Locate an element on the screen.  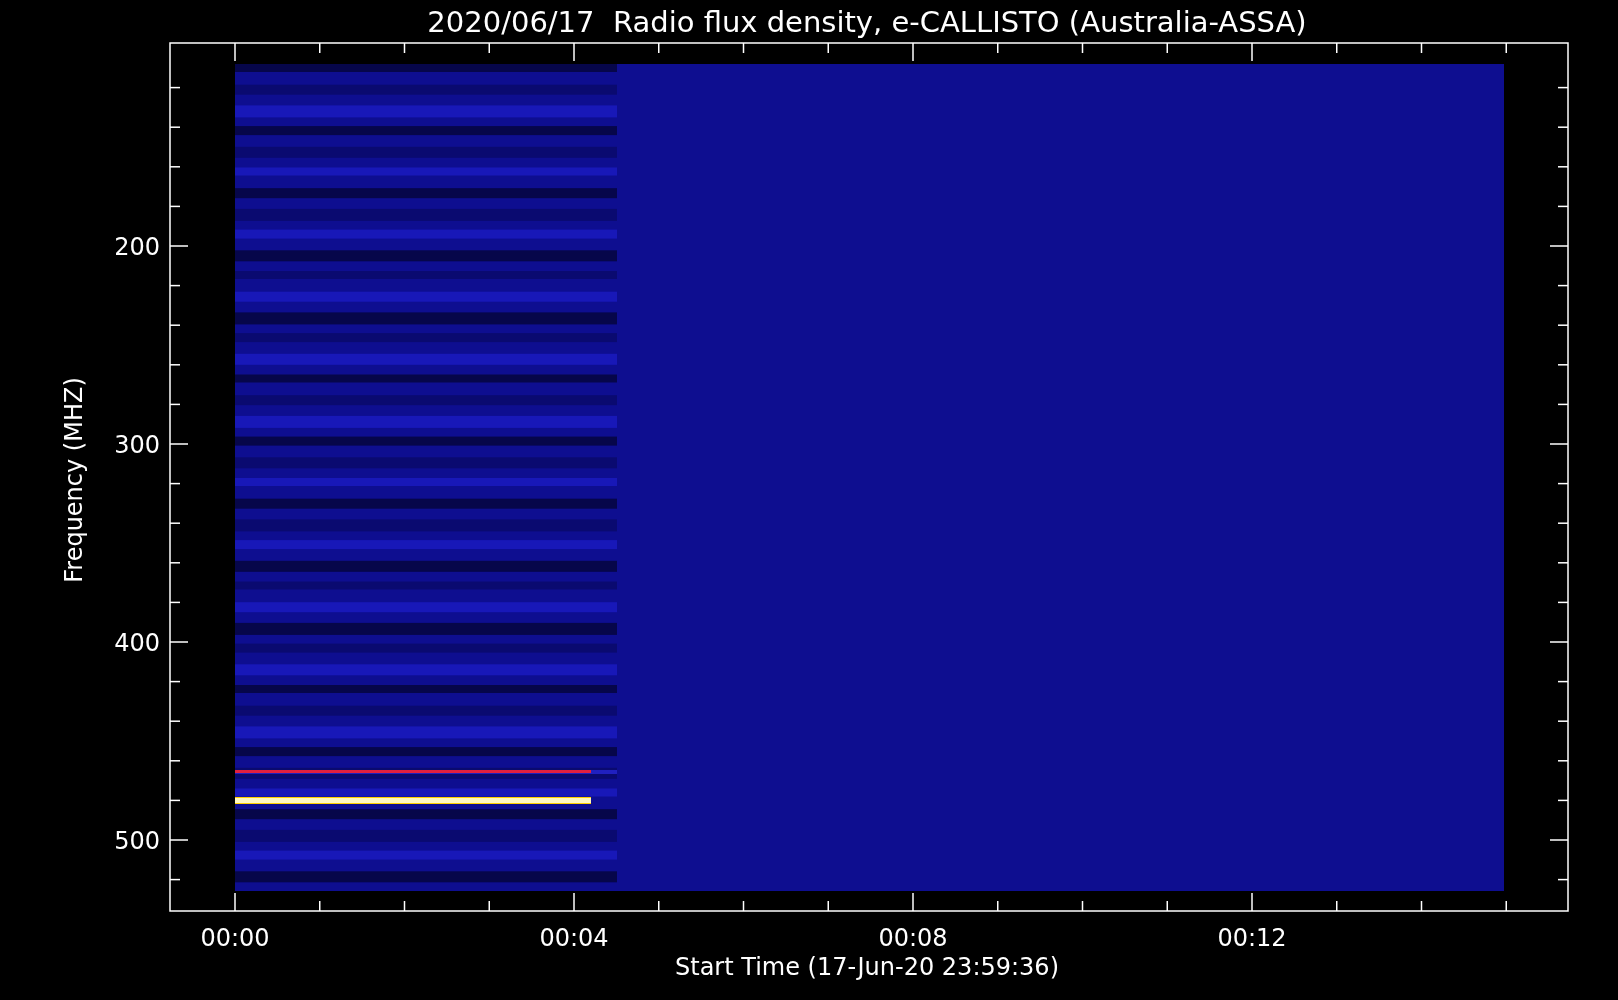
x-tick-label: 00:12 is located at coordinates (1252, 938).